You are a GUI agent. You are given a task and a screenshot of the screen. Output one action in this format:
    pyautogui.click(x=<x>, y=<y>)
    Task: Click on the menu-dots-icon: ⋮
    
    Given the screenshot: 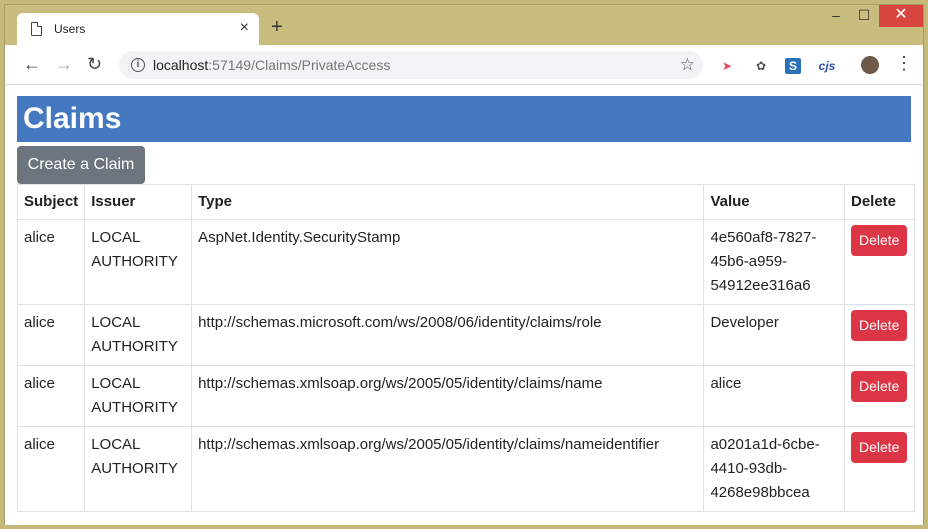 What is the action you would take?
    pyautogui.click(x=904, y=63)
    